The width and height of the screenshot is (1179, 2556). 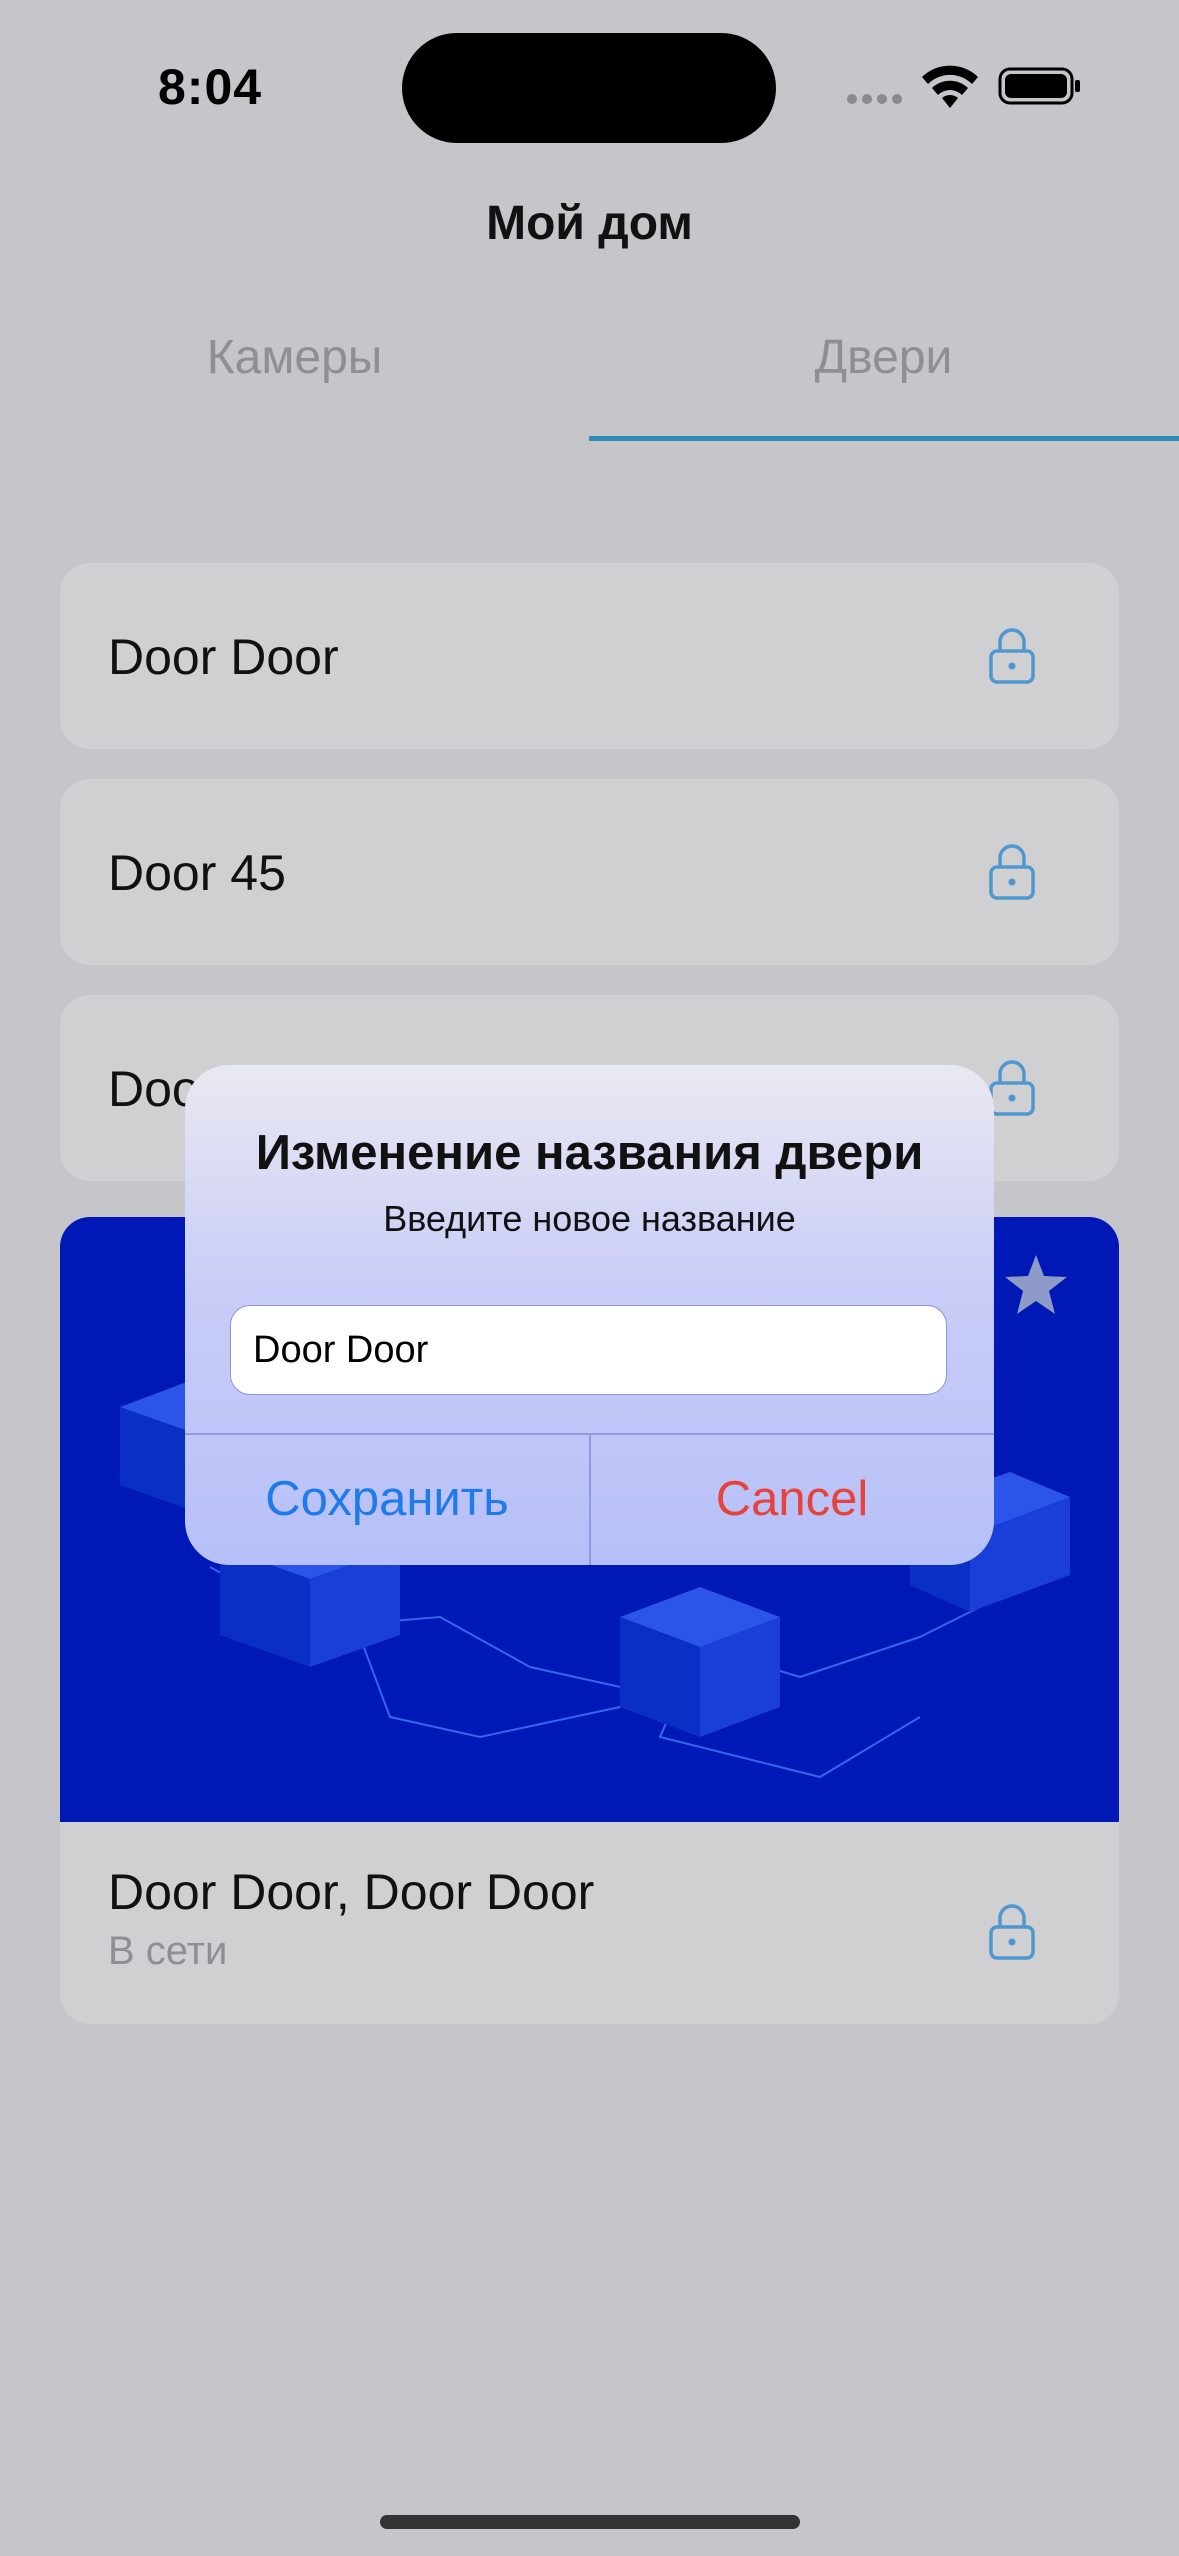 I want to click on status-time: 8:04, so click(x=210, y=87).